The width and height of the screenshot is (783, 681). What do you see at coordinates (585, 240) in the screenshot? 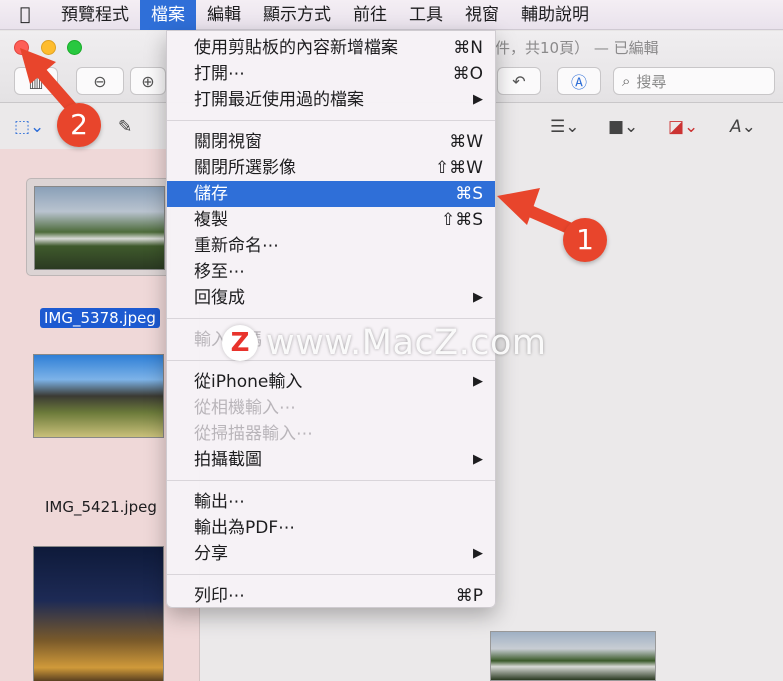
I see `annotation-badge-1: 1` at bounding box center [585, 240].